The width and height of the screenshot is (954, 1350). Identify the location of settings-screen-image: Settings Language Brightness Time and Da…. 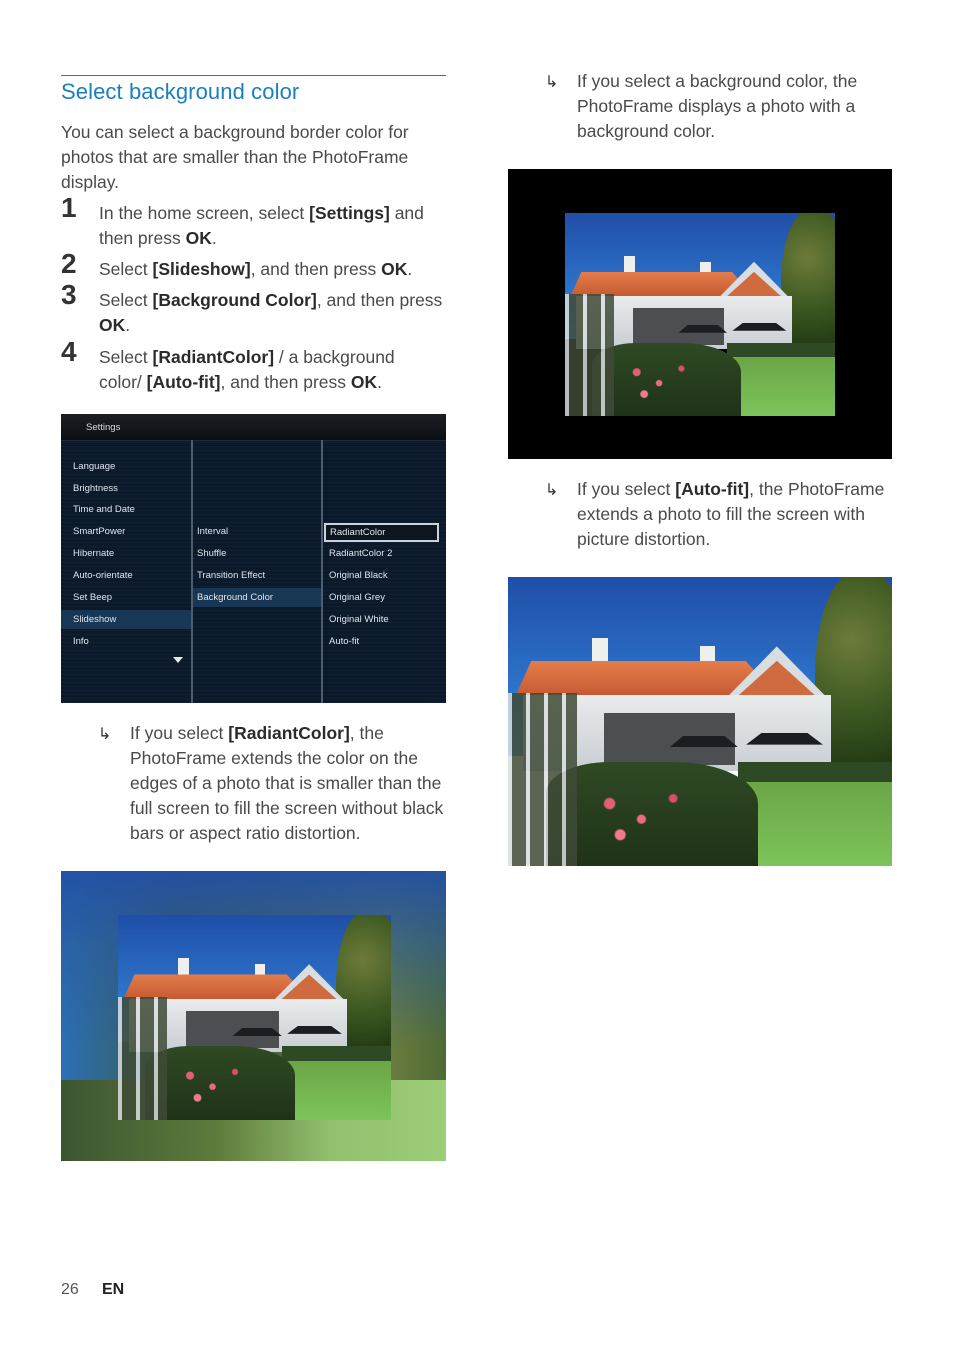
(253, 558).